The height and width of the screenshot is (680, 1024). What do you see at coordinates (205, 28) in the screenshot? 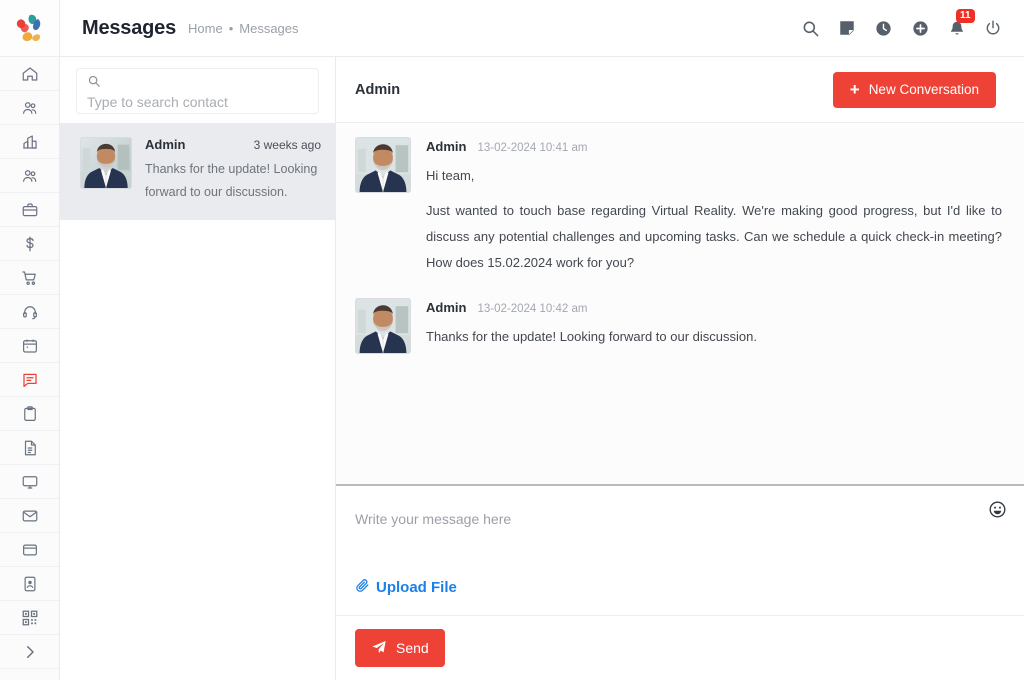
I see `breadcrumb-home: Home` at bounding box center [205, 28].